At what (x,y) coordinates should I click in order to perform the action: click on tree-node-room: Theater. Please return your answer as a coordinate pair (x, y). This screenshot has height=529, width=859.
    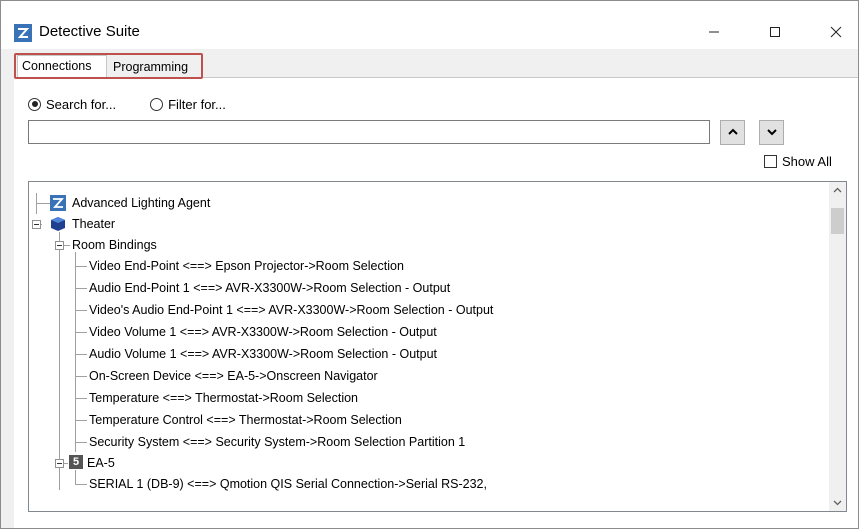
    Looking at the image, I should click on (93, 224).